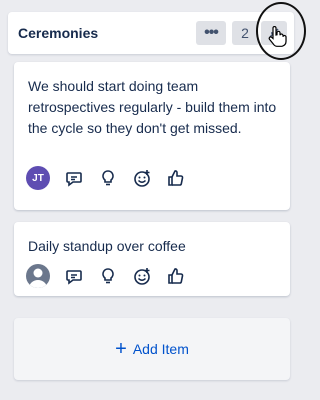 The height and width of the screenshot is (400, 320). I want to click on card-actions: JT, so click(106, 178).